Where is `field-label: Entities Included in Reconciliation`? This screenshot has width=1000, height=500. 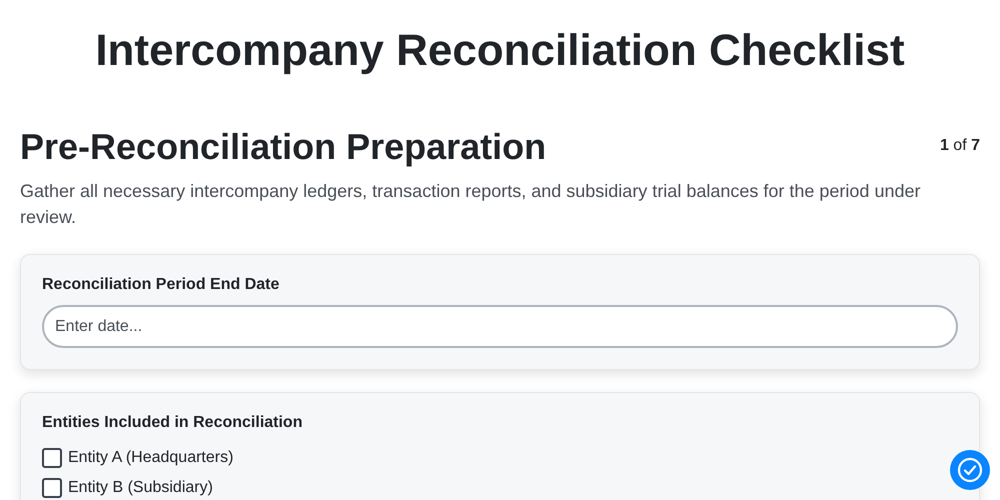
field-label: Entities Included in Reconciliation is located at coordinates (173, 423).